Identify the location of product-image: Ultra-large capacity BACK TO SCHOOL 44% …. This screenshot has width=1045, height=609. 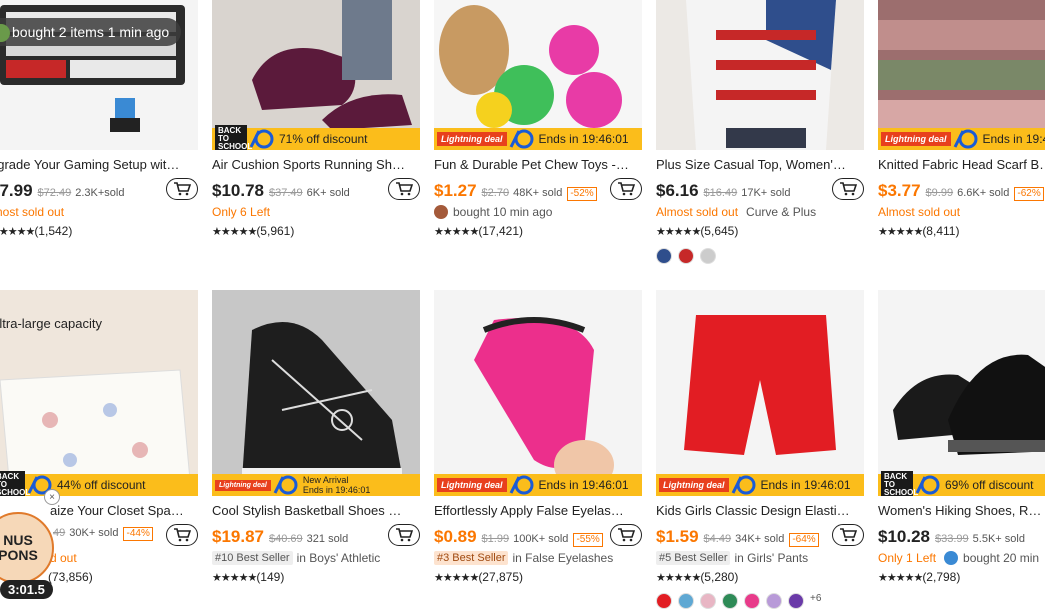
(99, 393).